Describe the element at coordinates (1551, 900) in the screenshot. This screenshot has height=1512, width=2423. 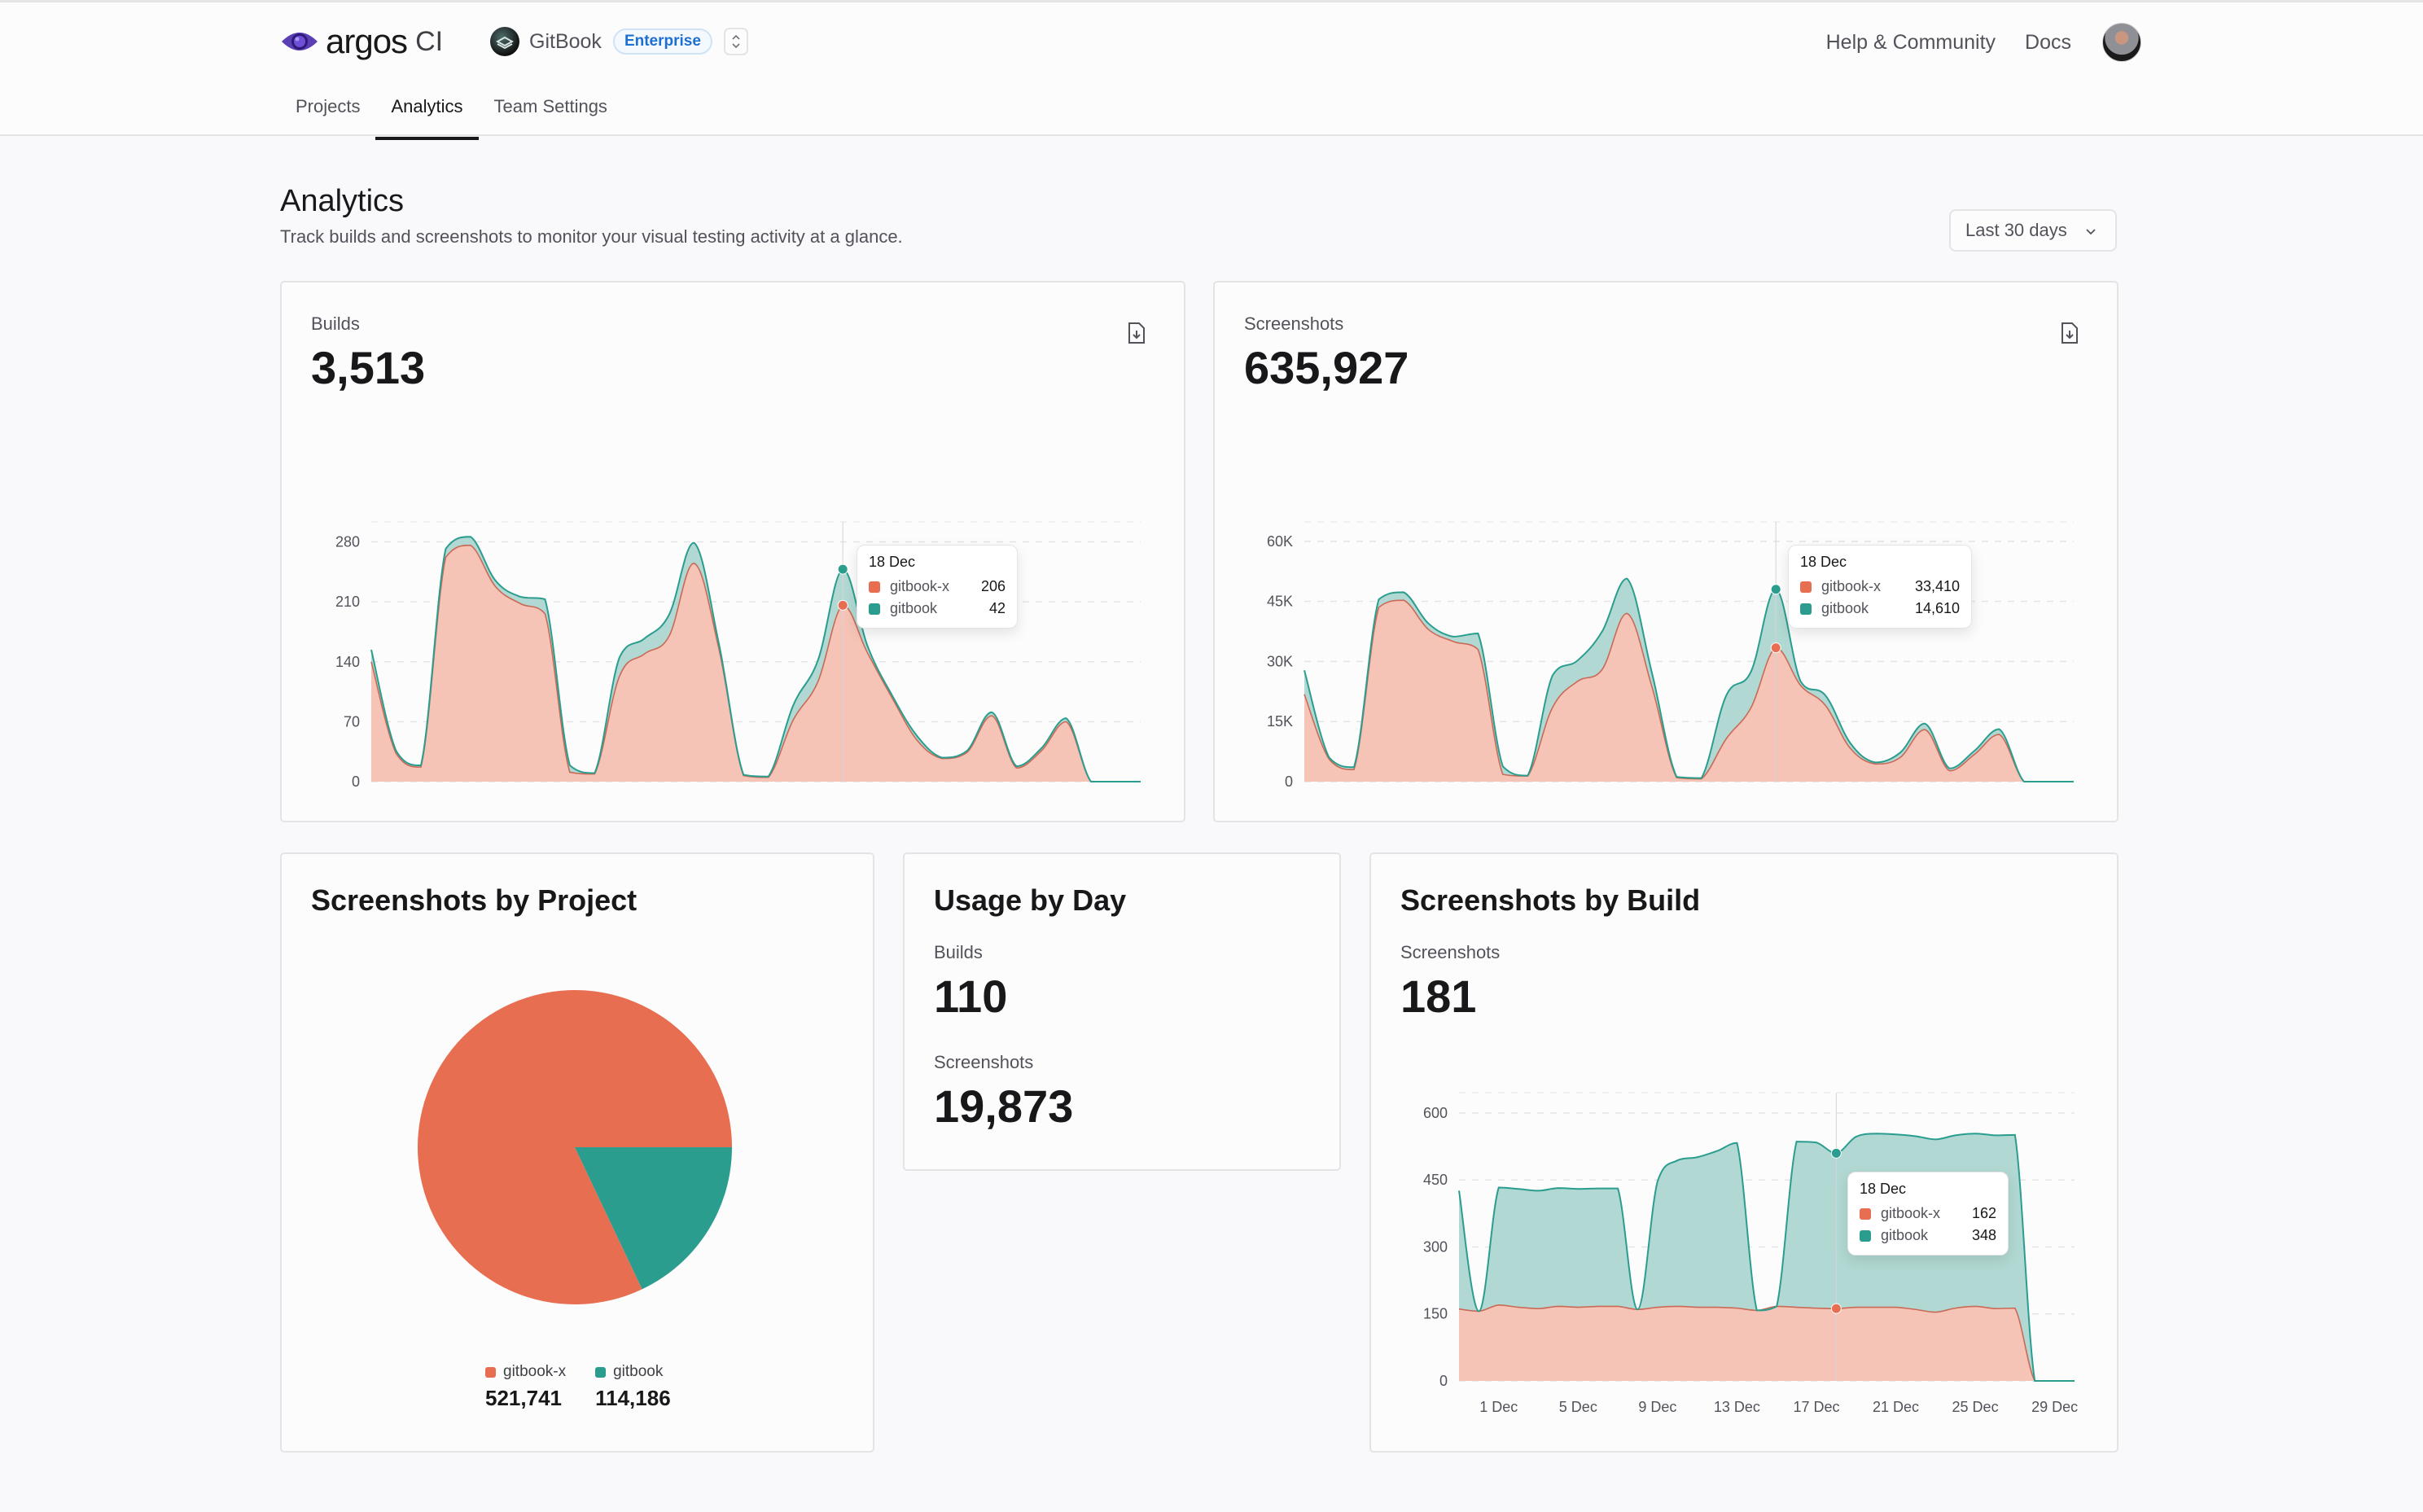
I see `card-title: Screenshots by Build` at that location.